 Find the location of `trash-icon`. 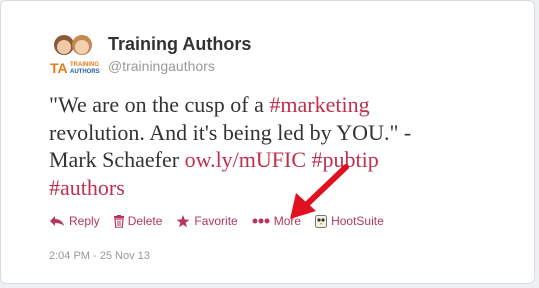

trash-icon is located at coordinates (118, 221).